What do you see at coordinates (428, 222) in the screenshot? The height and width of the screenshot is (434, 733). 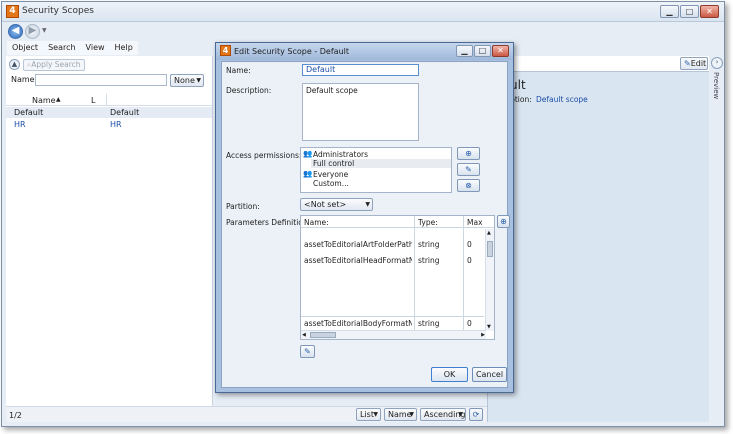 I see `column-param-type: Type:` at bounding box center [428, 222].